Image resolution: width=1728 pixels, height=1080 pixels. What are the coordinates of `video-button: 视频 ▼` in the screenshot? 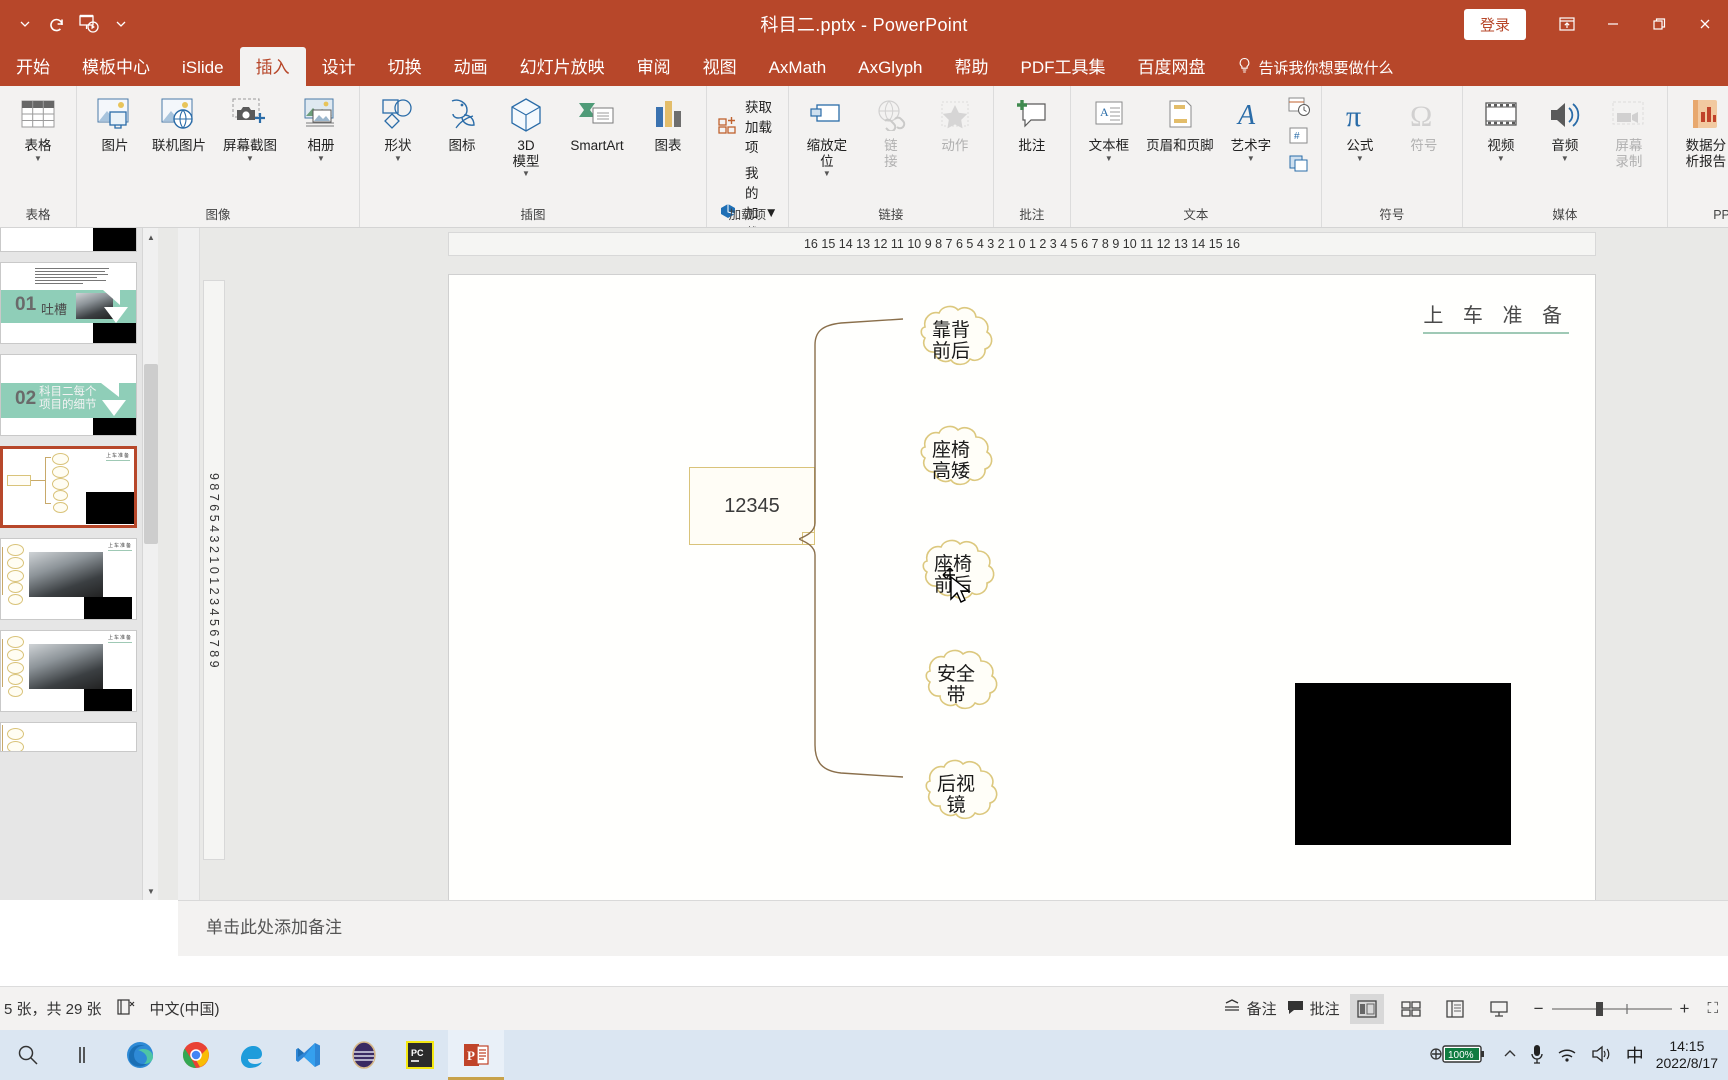 It's located at (1501, 126).